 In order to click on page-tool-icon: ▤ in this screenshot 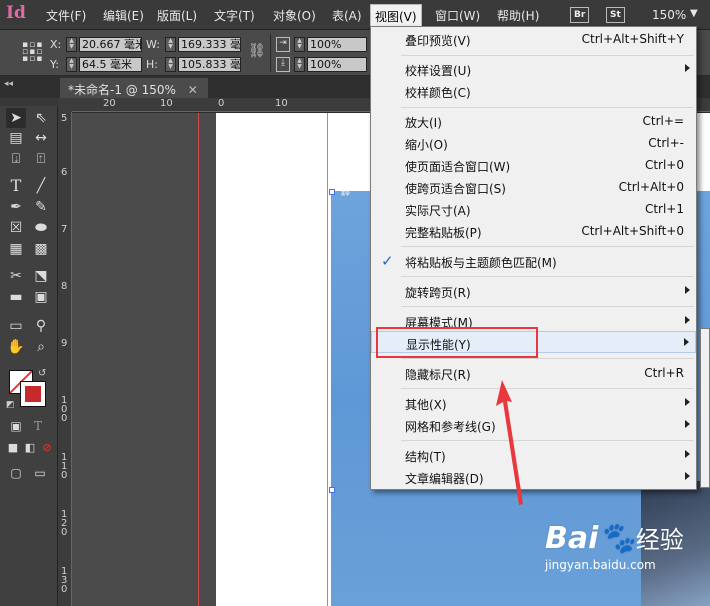, I will do `click(16, 138)`.